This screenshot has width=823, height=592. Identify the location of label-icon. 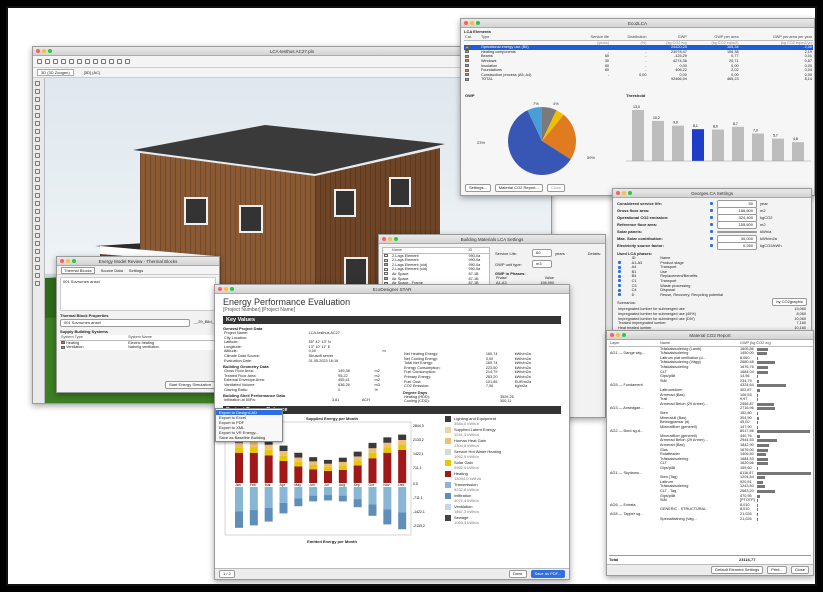
(37, 195).